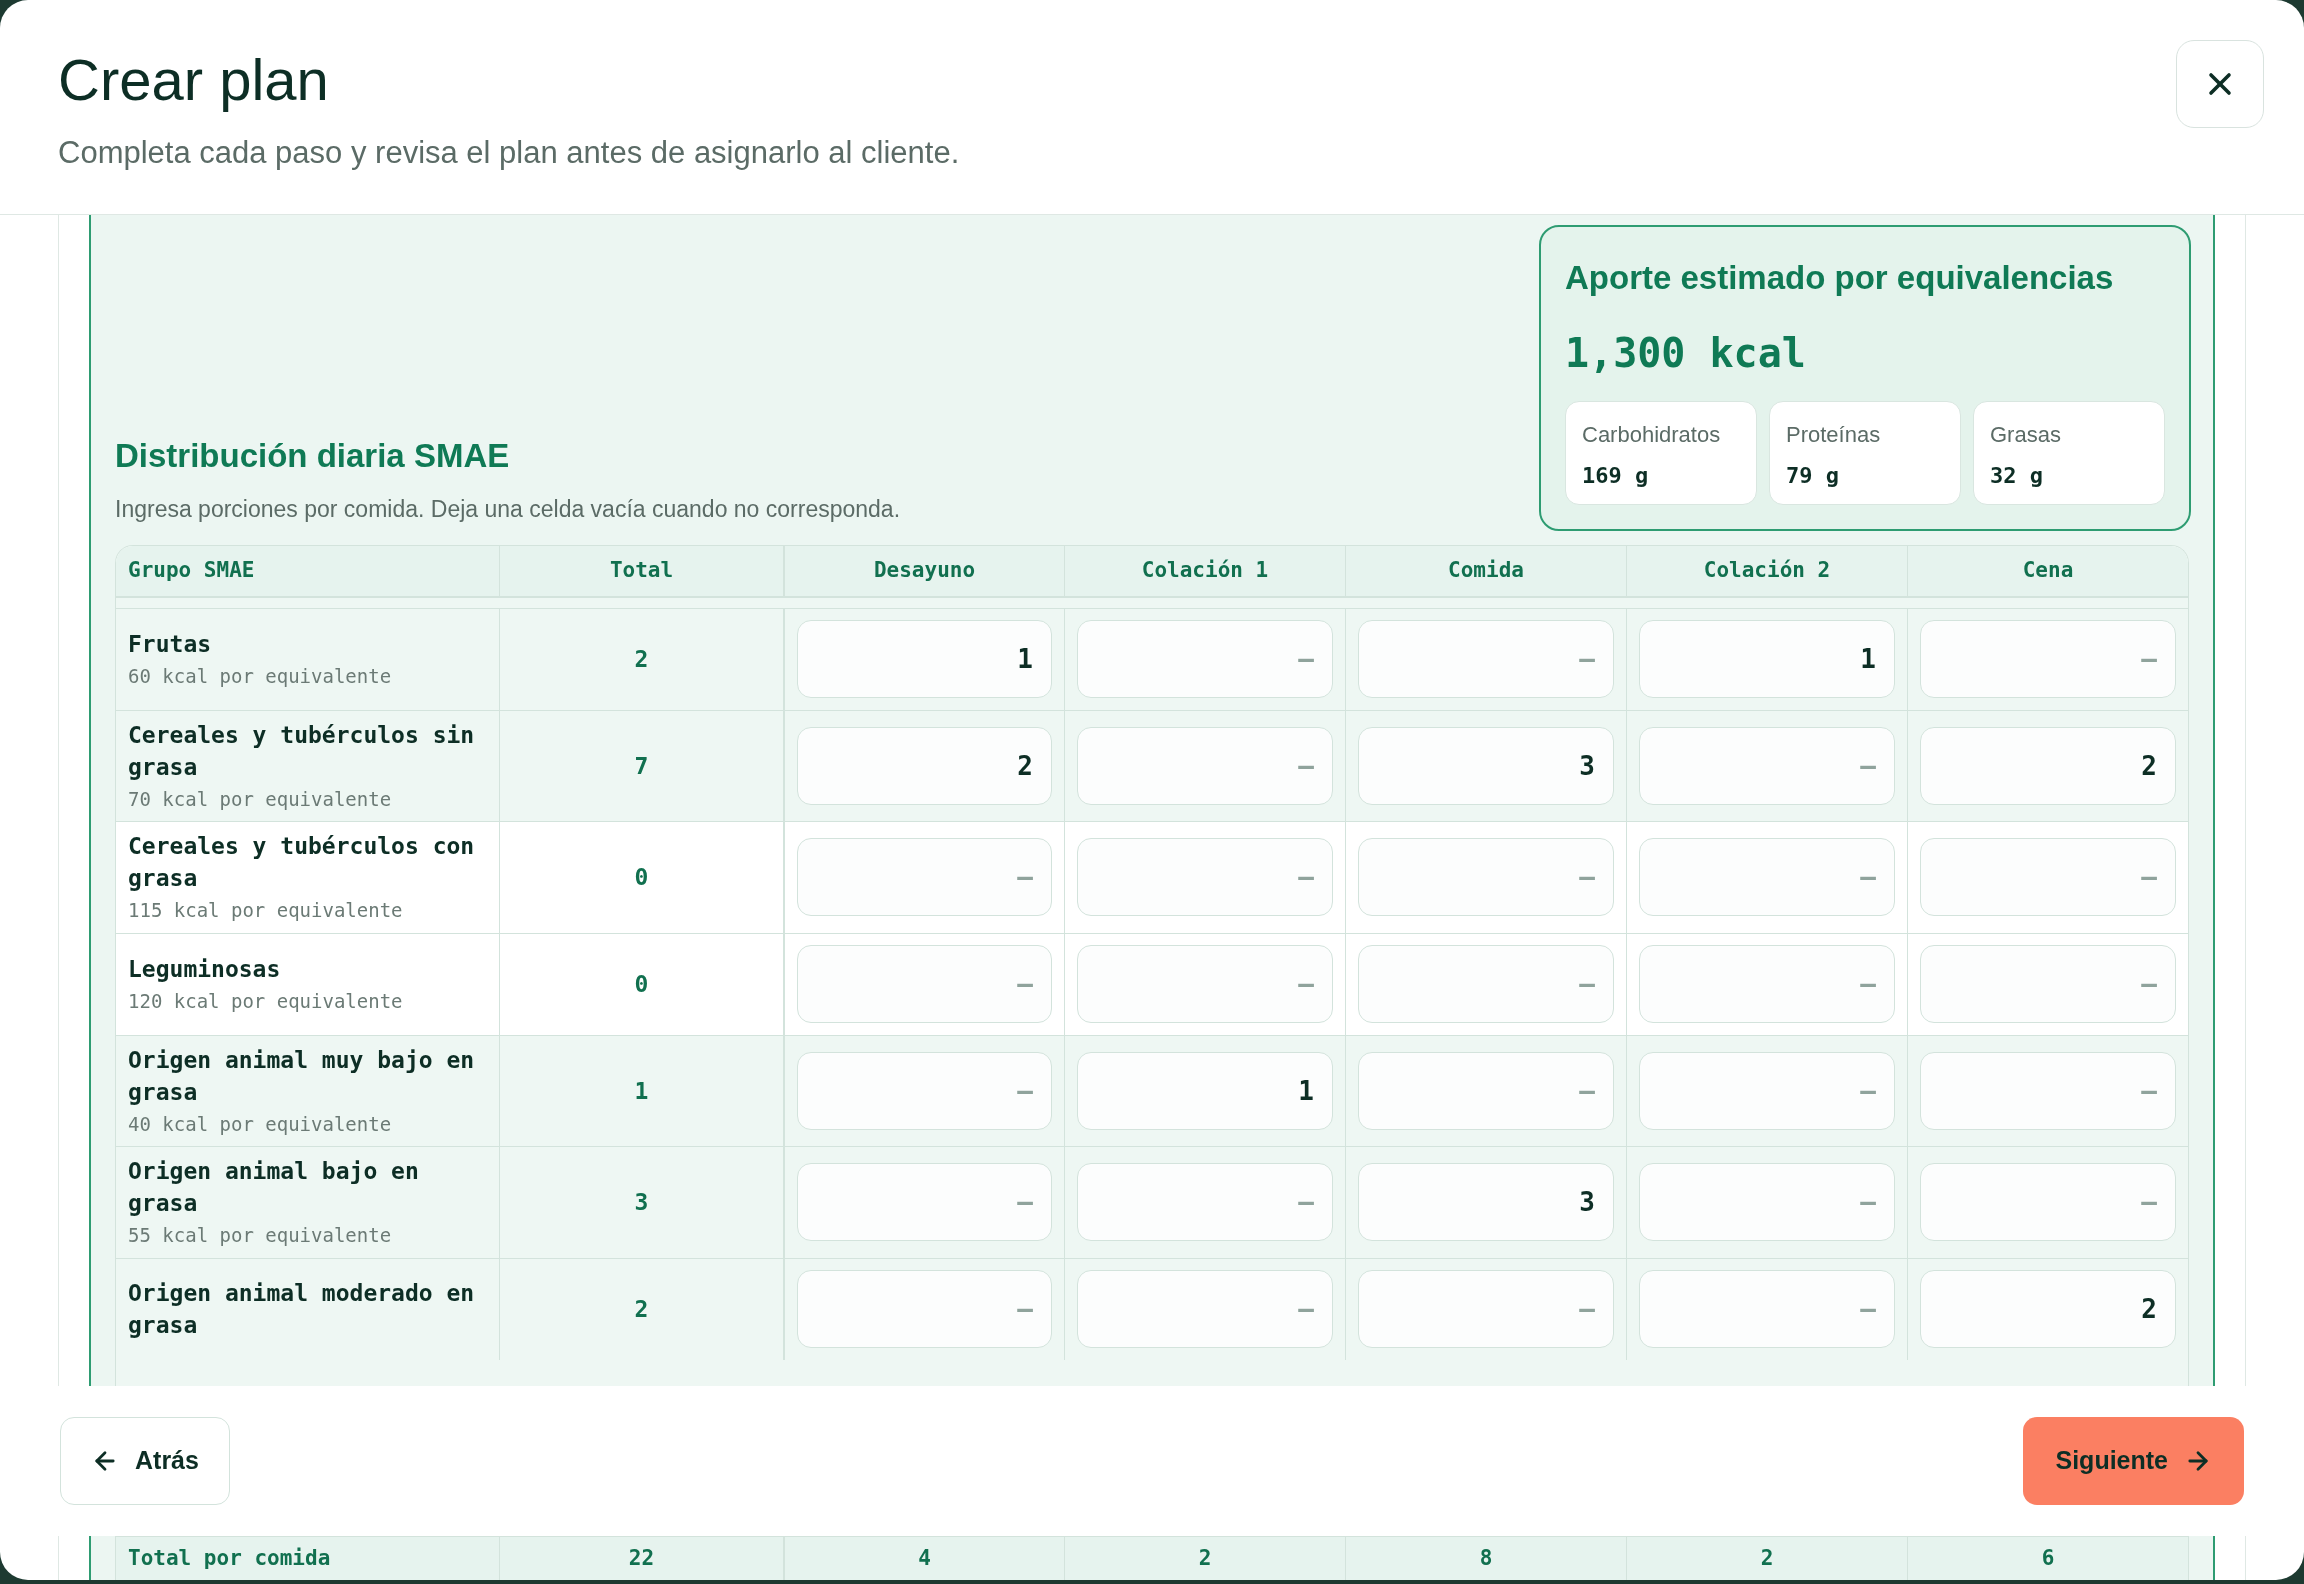 Image resolution: width=2304 pixels, height=1584 pixels. I want to click on macro-label: Grasas, so click(2026, 434).